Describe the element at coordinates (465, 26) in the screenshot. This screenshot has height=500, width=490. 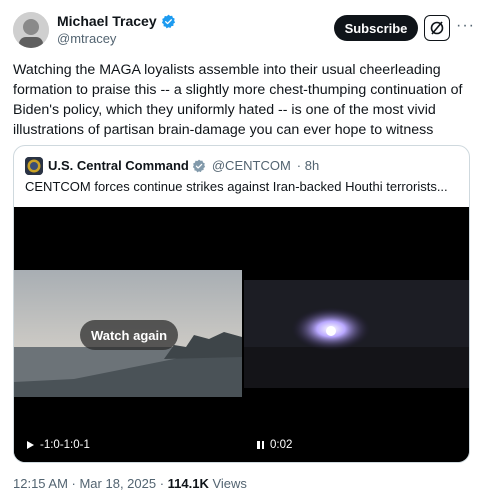
I see `more-icon: ···` at that location.